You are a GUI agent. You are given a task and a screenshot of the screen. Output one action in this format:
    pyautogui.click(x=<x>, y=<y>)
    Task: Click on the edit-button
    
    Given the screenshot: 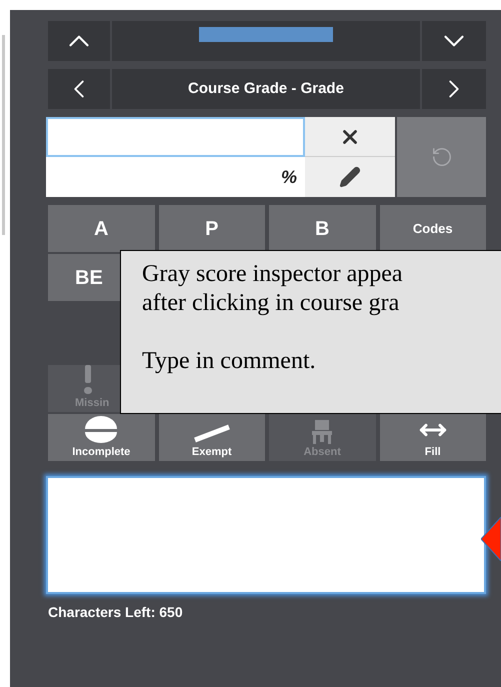 What is the action you would take?
    pyautogui.click(x=350, y=177)
    